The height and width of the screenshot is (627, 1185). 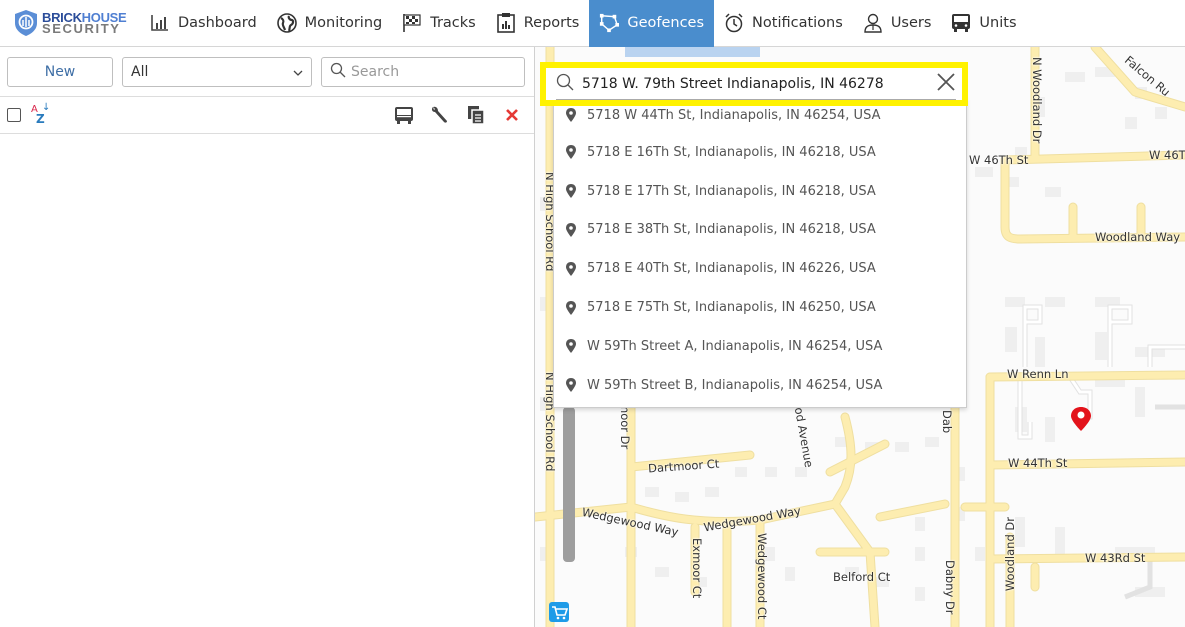 I want to click on nav-units: Units, so click(x=983, y=23).